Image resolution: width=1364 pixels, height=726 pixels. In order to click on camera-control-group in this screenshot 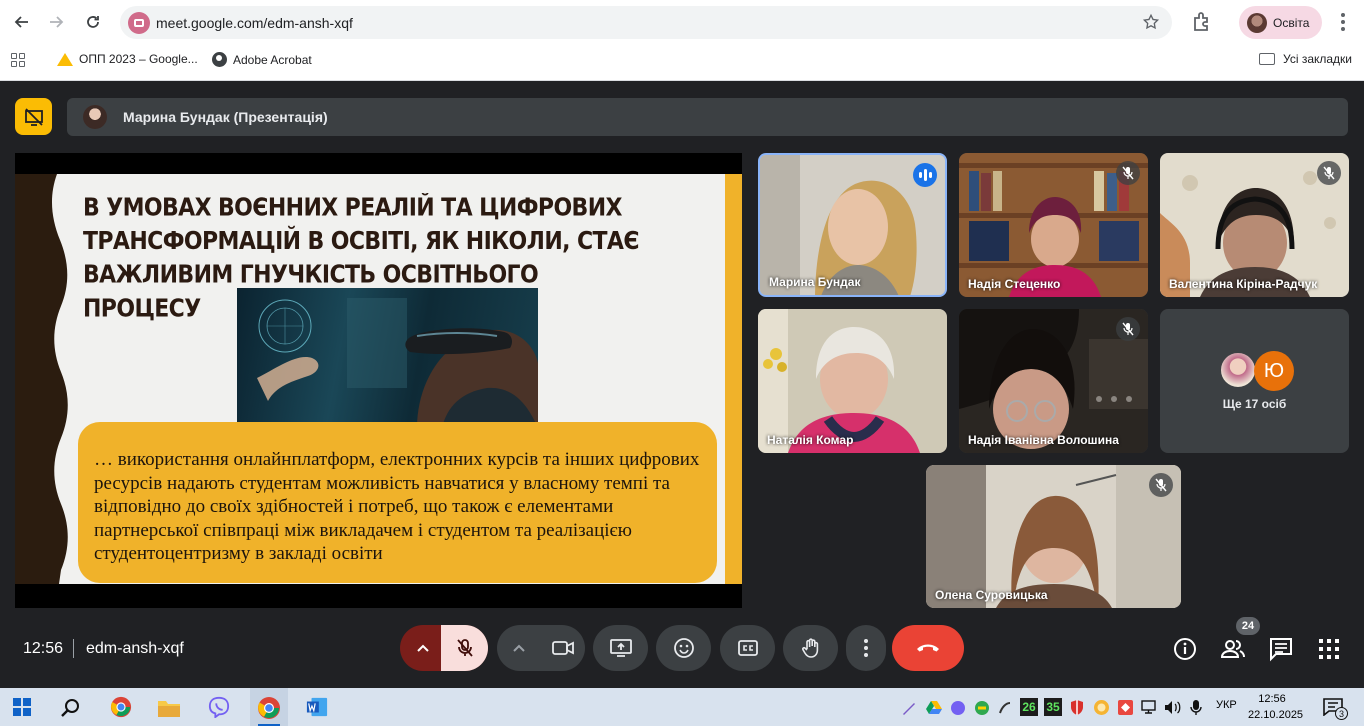, I will do `click(541, 648)`.